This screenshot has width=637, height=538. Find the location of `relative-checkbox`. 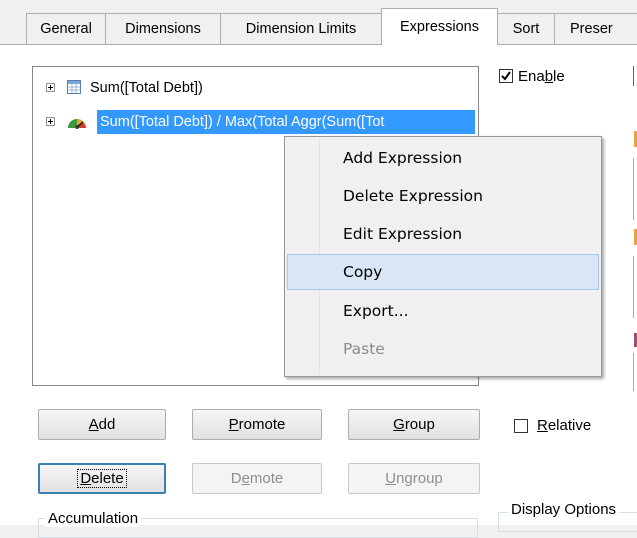

relative-checkbox is located at coordinates (521, 426).